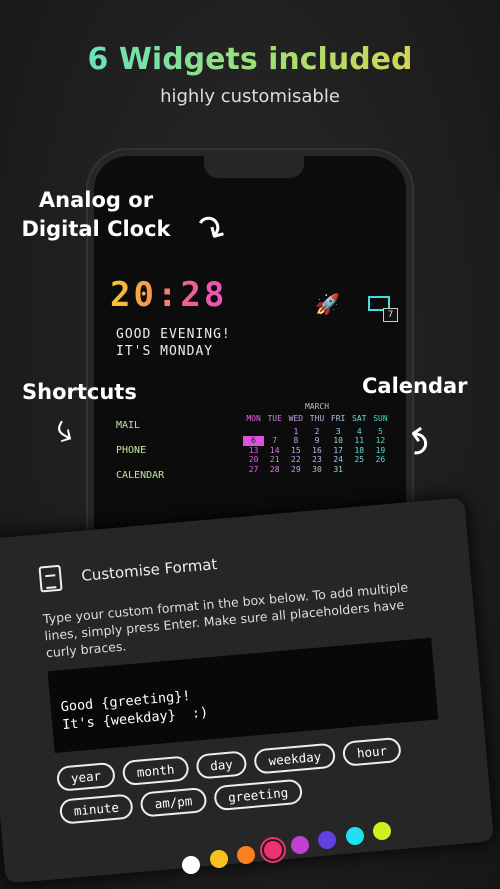 The image size is (500, 889). What do you see at coordinates (338, 460) in the screenshot?
I see `calendar-day: 24` at bounding box center [338, 460].